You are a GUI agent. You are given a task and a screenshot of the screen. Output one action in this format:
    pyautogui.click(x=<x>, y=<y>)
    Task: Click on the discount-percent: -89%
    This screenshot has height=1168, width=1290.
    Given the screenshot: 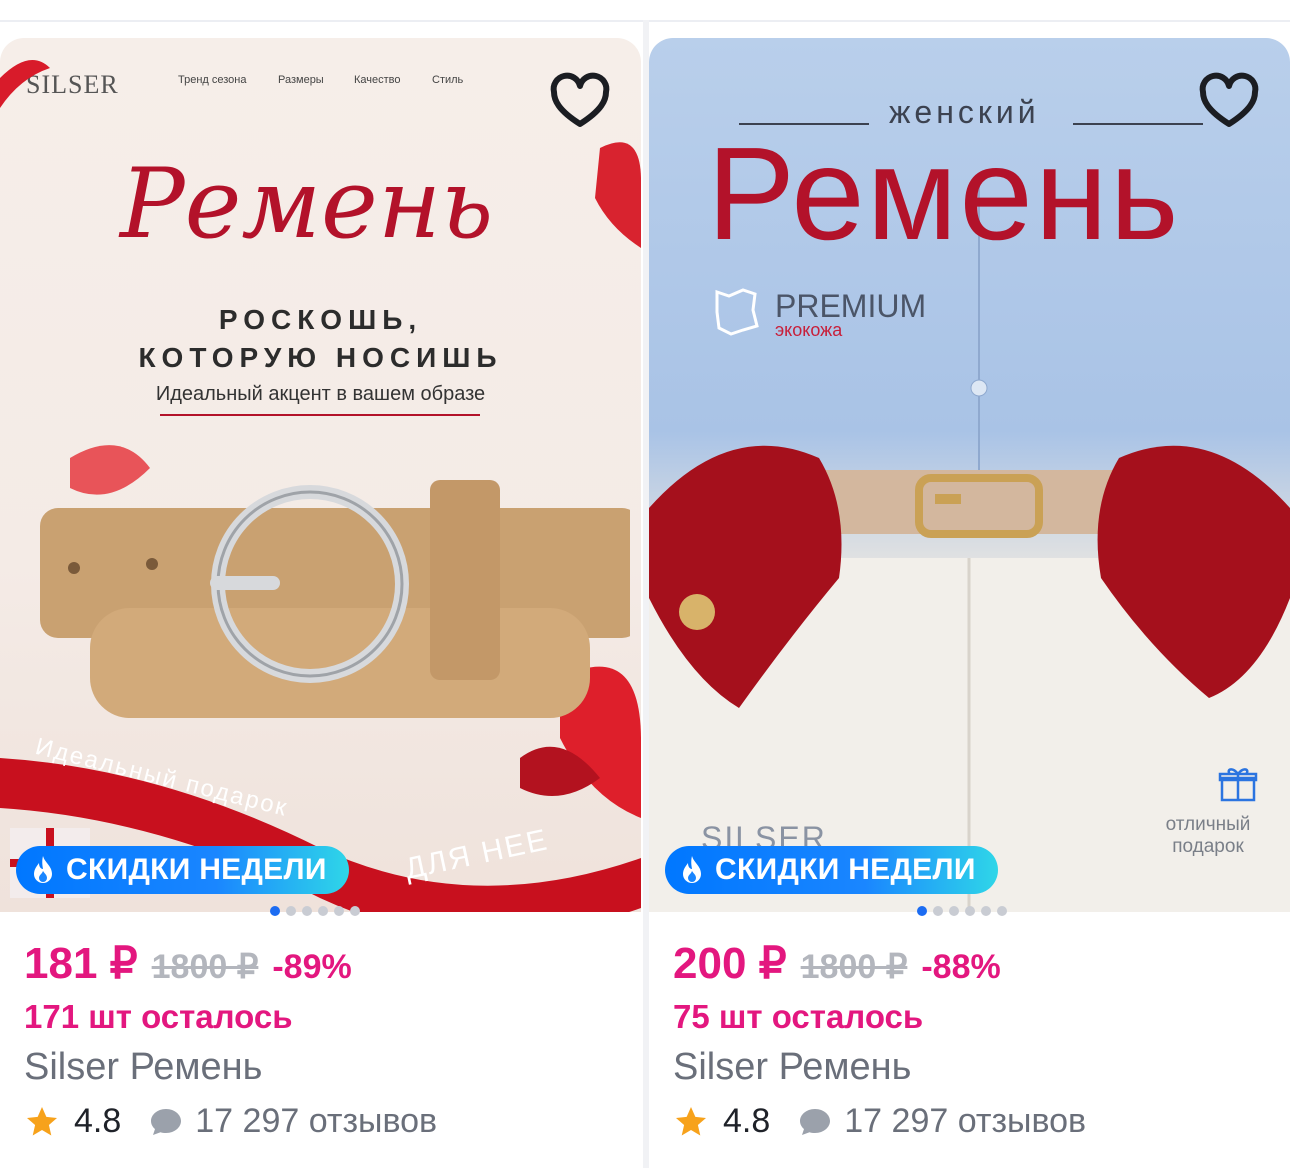 What is the action you would take?
    pyautogui.click(x=312, y=967)
    